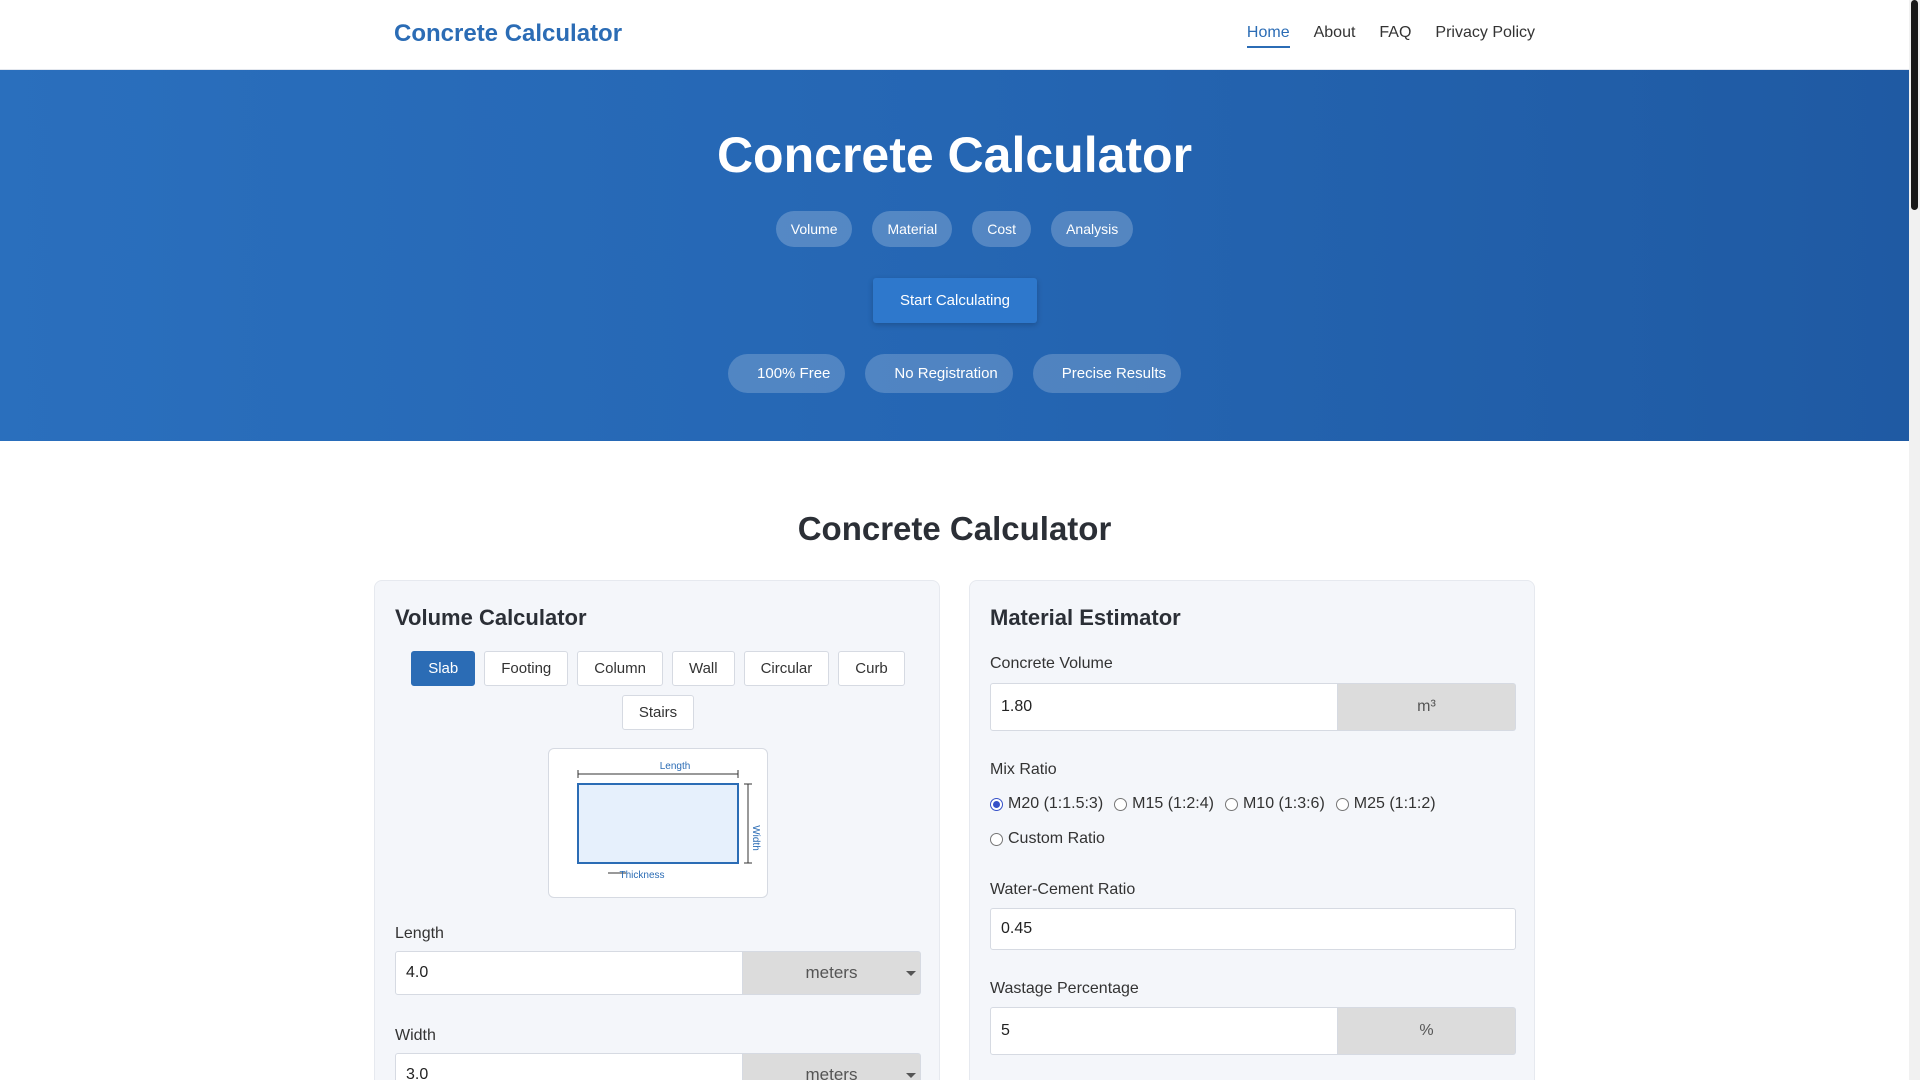  I want to click on shape-tab-curb: Curb, so click(871, 668).